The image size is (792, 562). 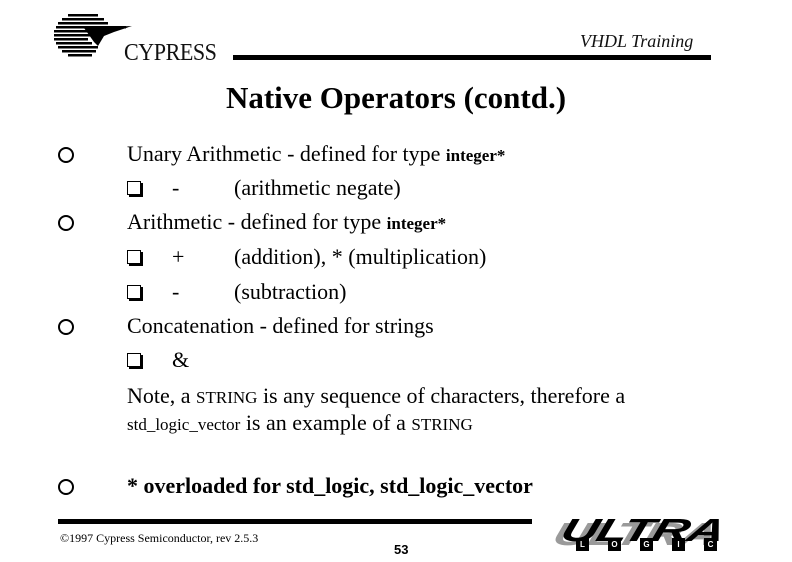 I want to click on cypress-wordmark: CYPRESS, so click(x=170, y=53).